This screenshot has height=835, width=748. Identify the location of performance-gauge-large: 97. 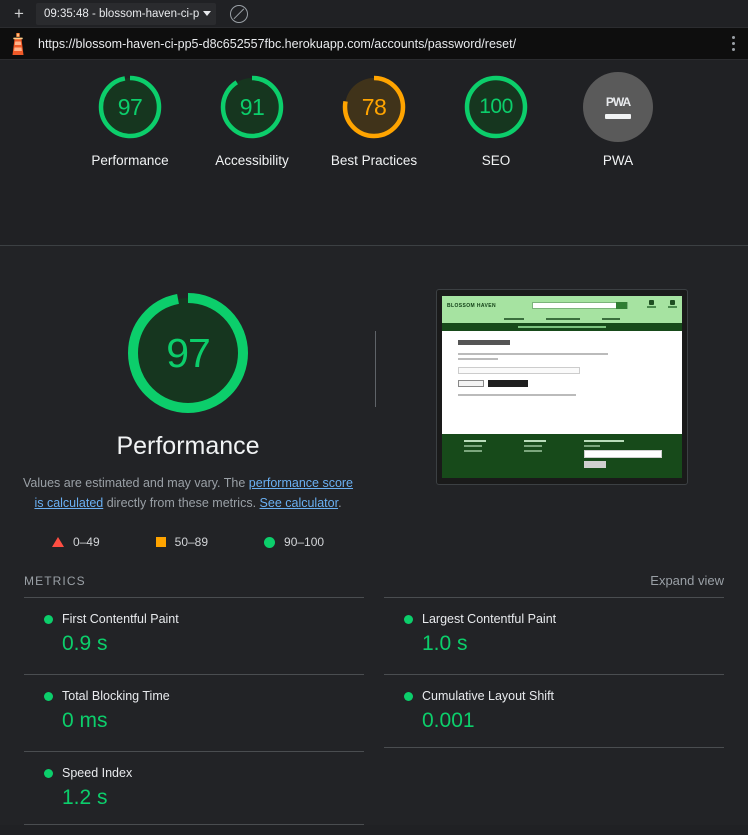
(188, 353).